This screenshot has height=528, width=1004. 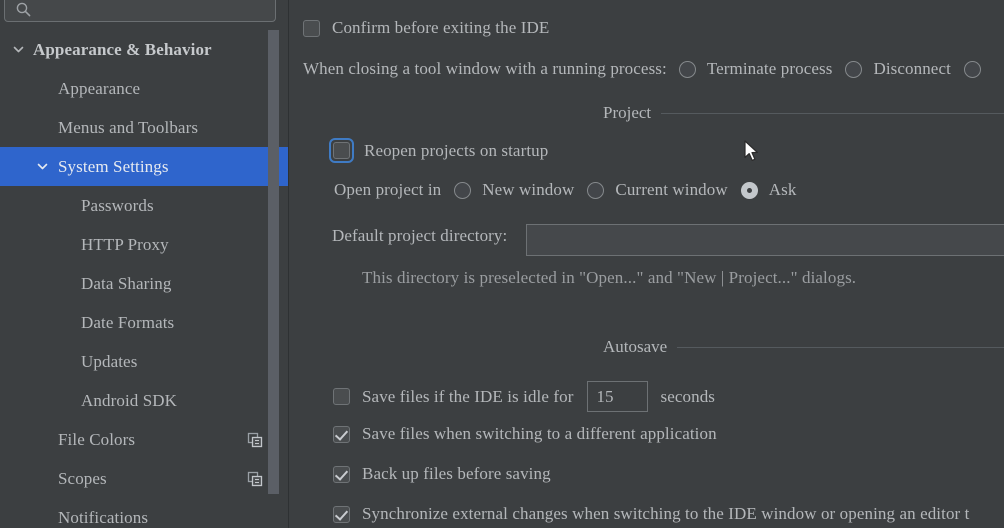 I want to click on default-directory-row: Default project directory:, so click(x=419, y=236).